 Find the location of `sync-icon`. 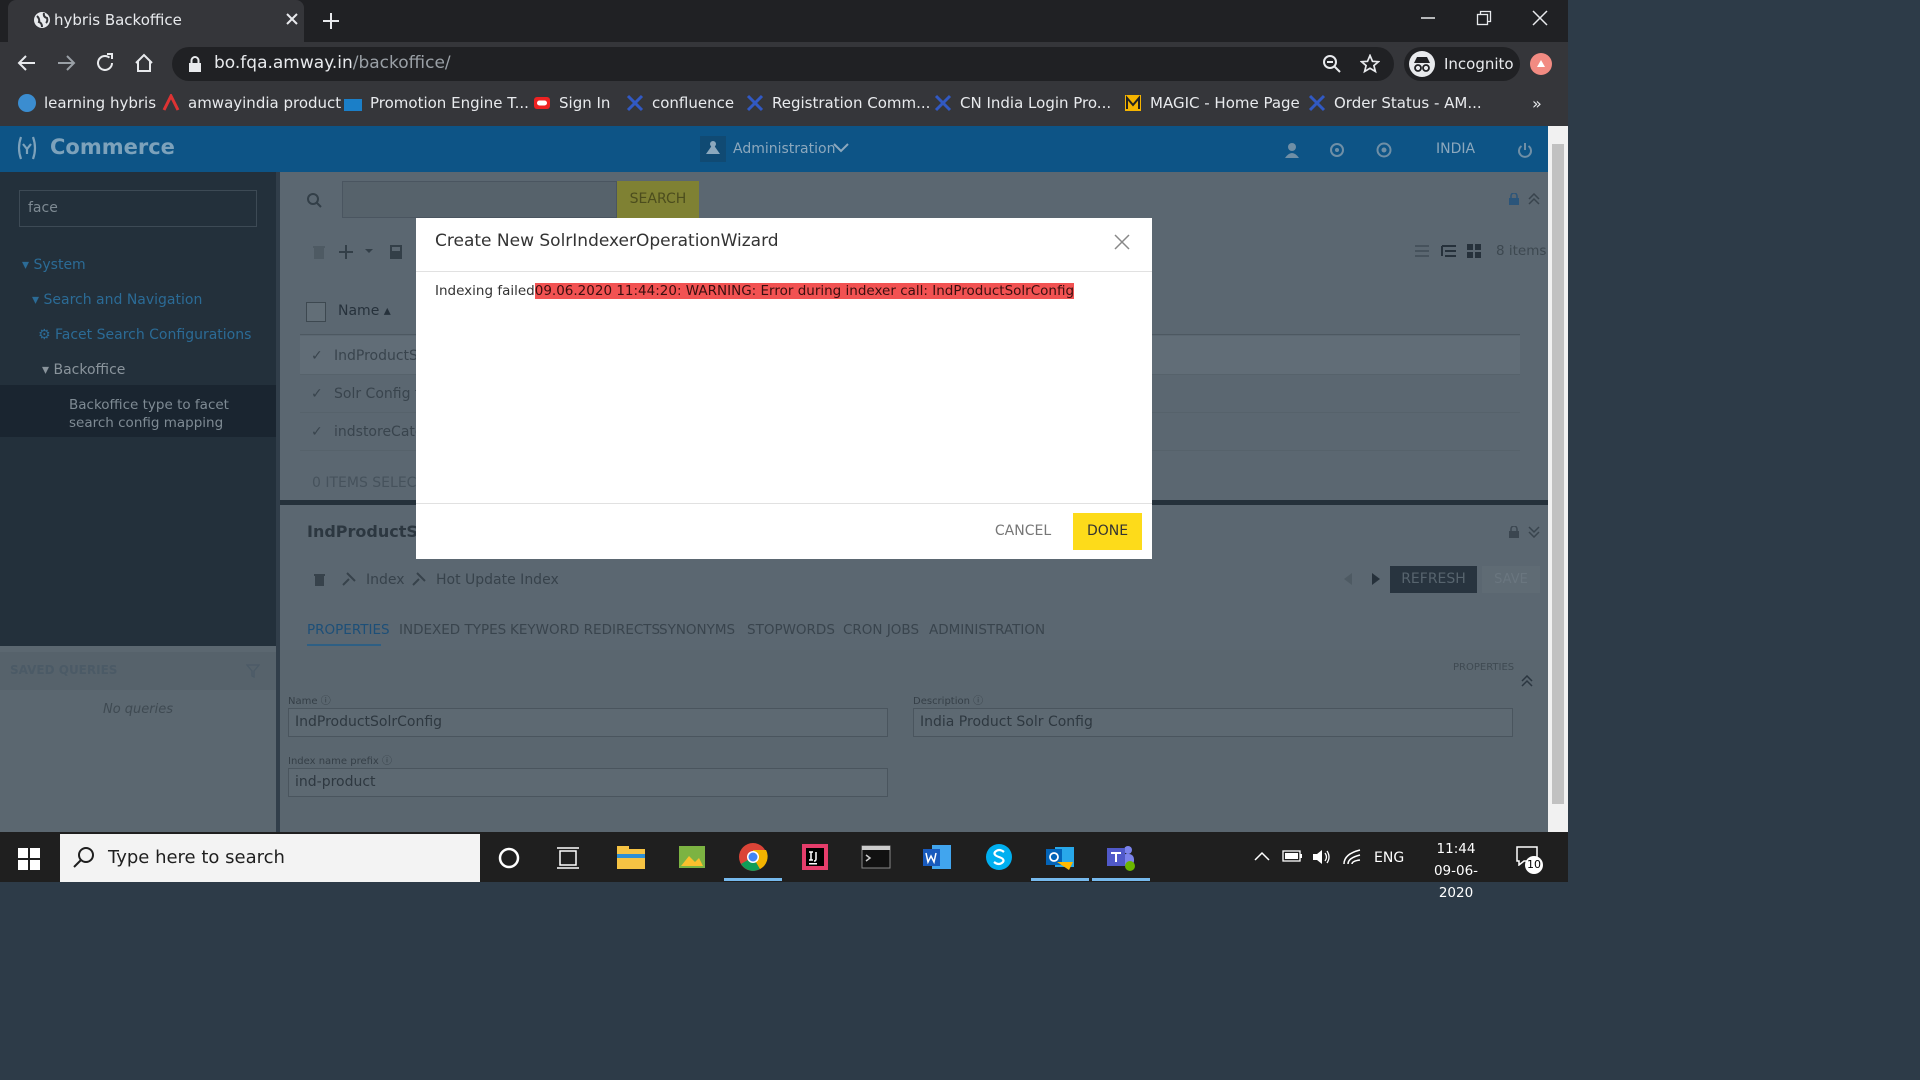

sync-icon is located at coordinates (1337, 150).